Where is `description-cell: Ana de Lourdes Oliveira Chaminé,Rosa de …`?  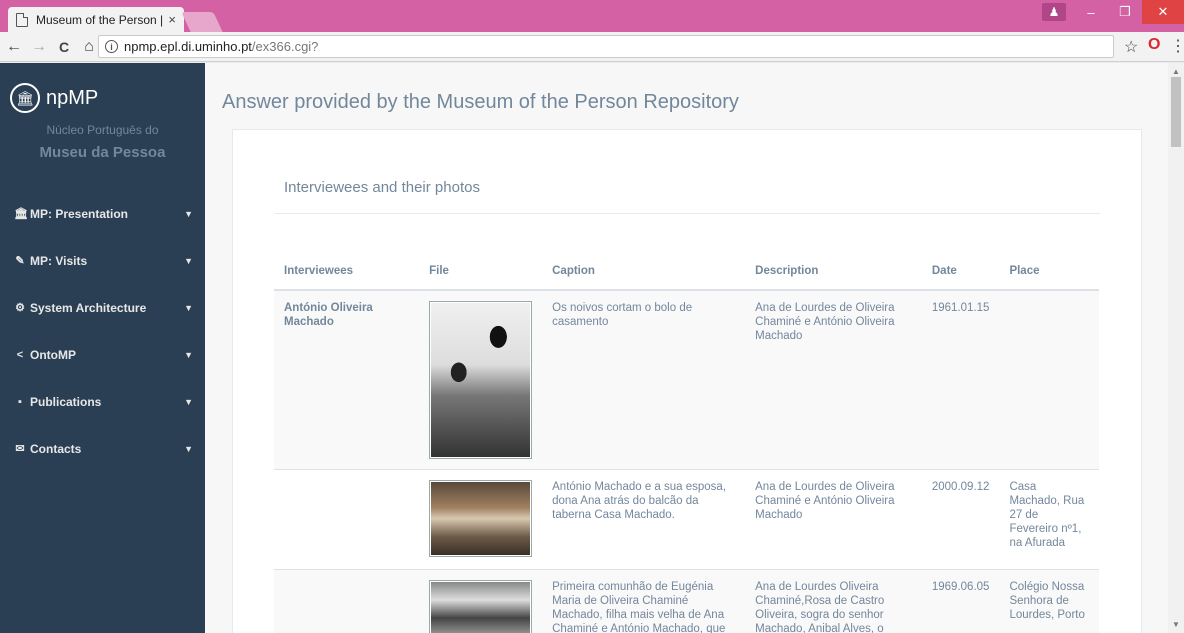 description-cell: Ana de Lourdes Oliveira Chaminé,Rosa de … is located at coordinates (833, 601).